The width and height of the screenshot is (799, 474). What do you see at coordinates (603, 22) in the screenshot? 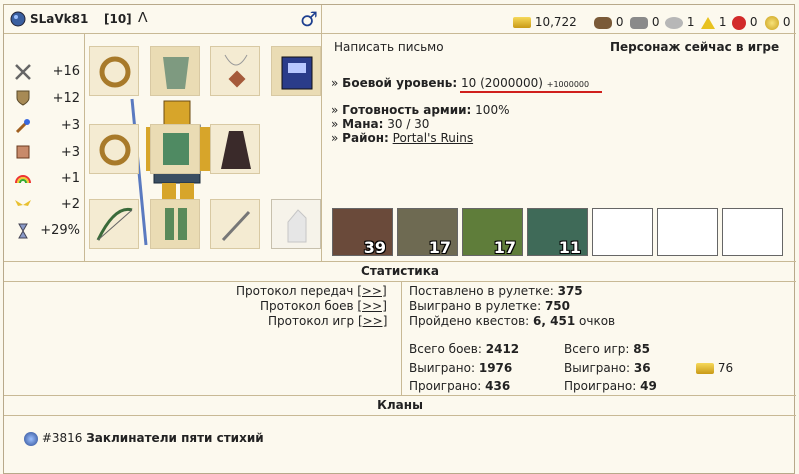
I see `wood-icon` at bounding box center [603, 22].